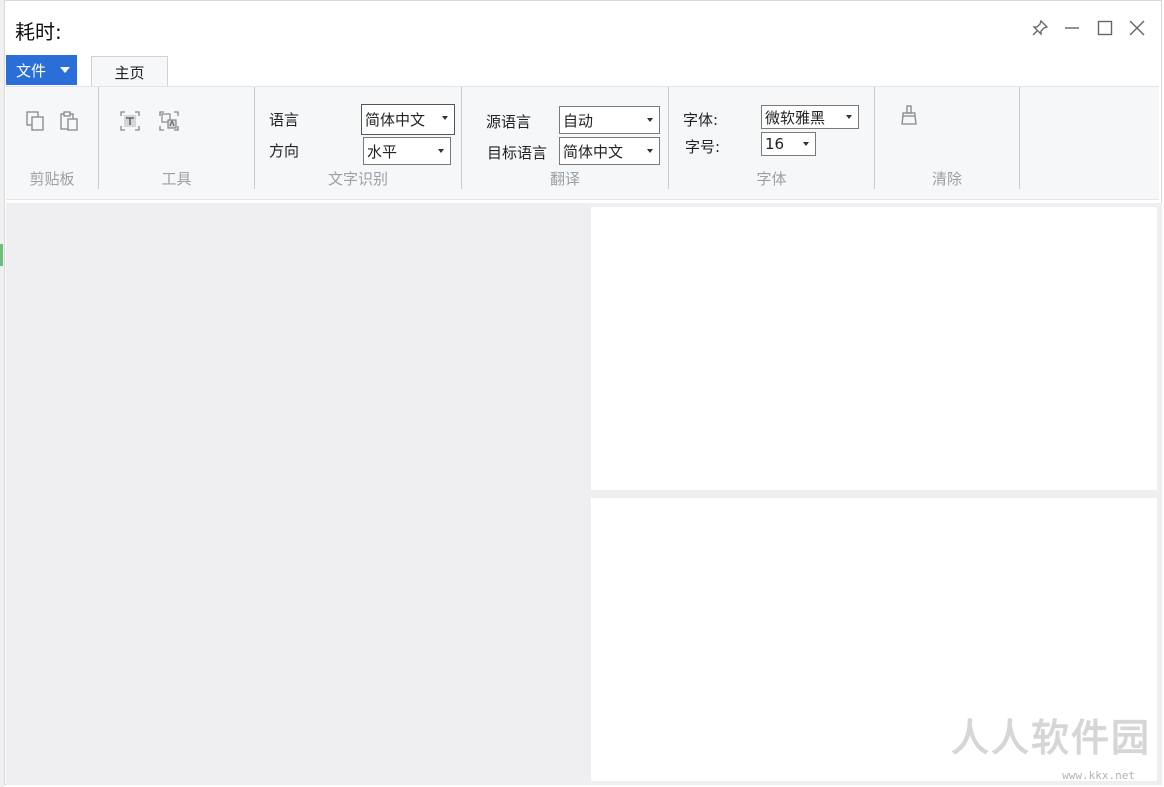  Describe the element at coordinates (1072, 28) in the screenshot. I see `minimize-icon` at that location.